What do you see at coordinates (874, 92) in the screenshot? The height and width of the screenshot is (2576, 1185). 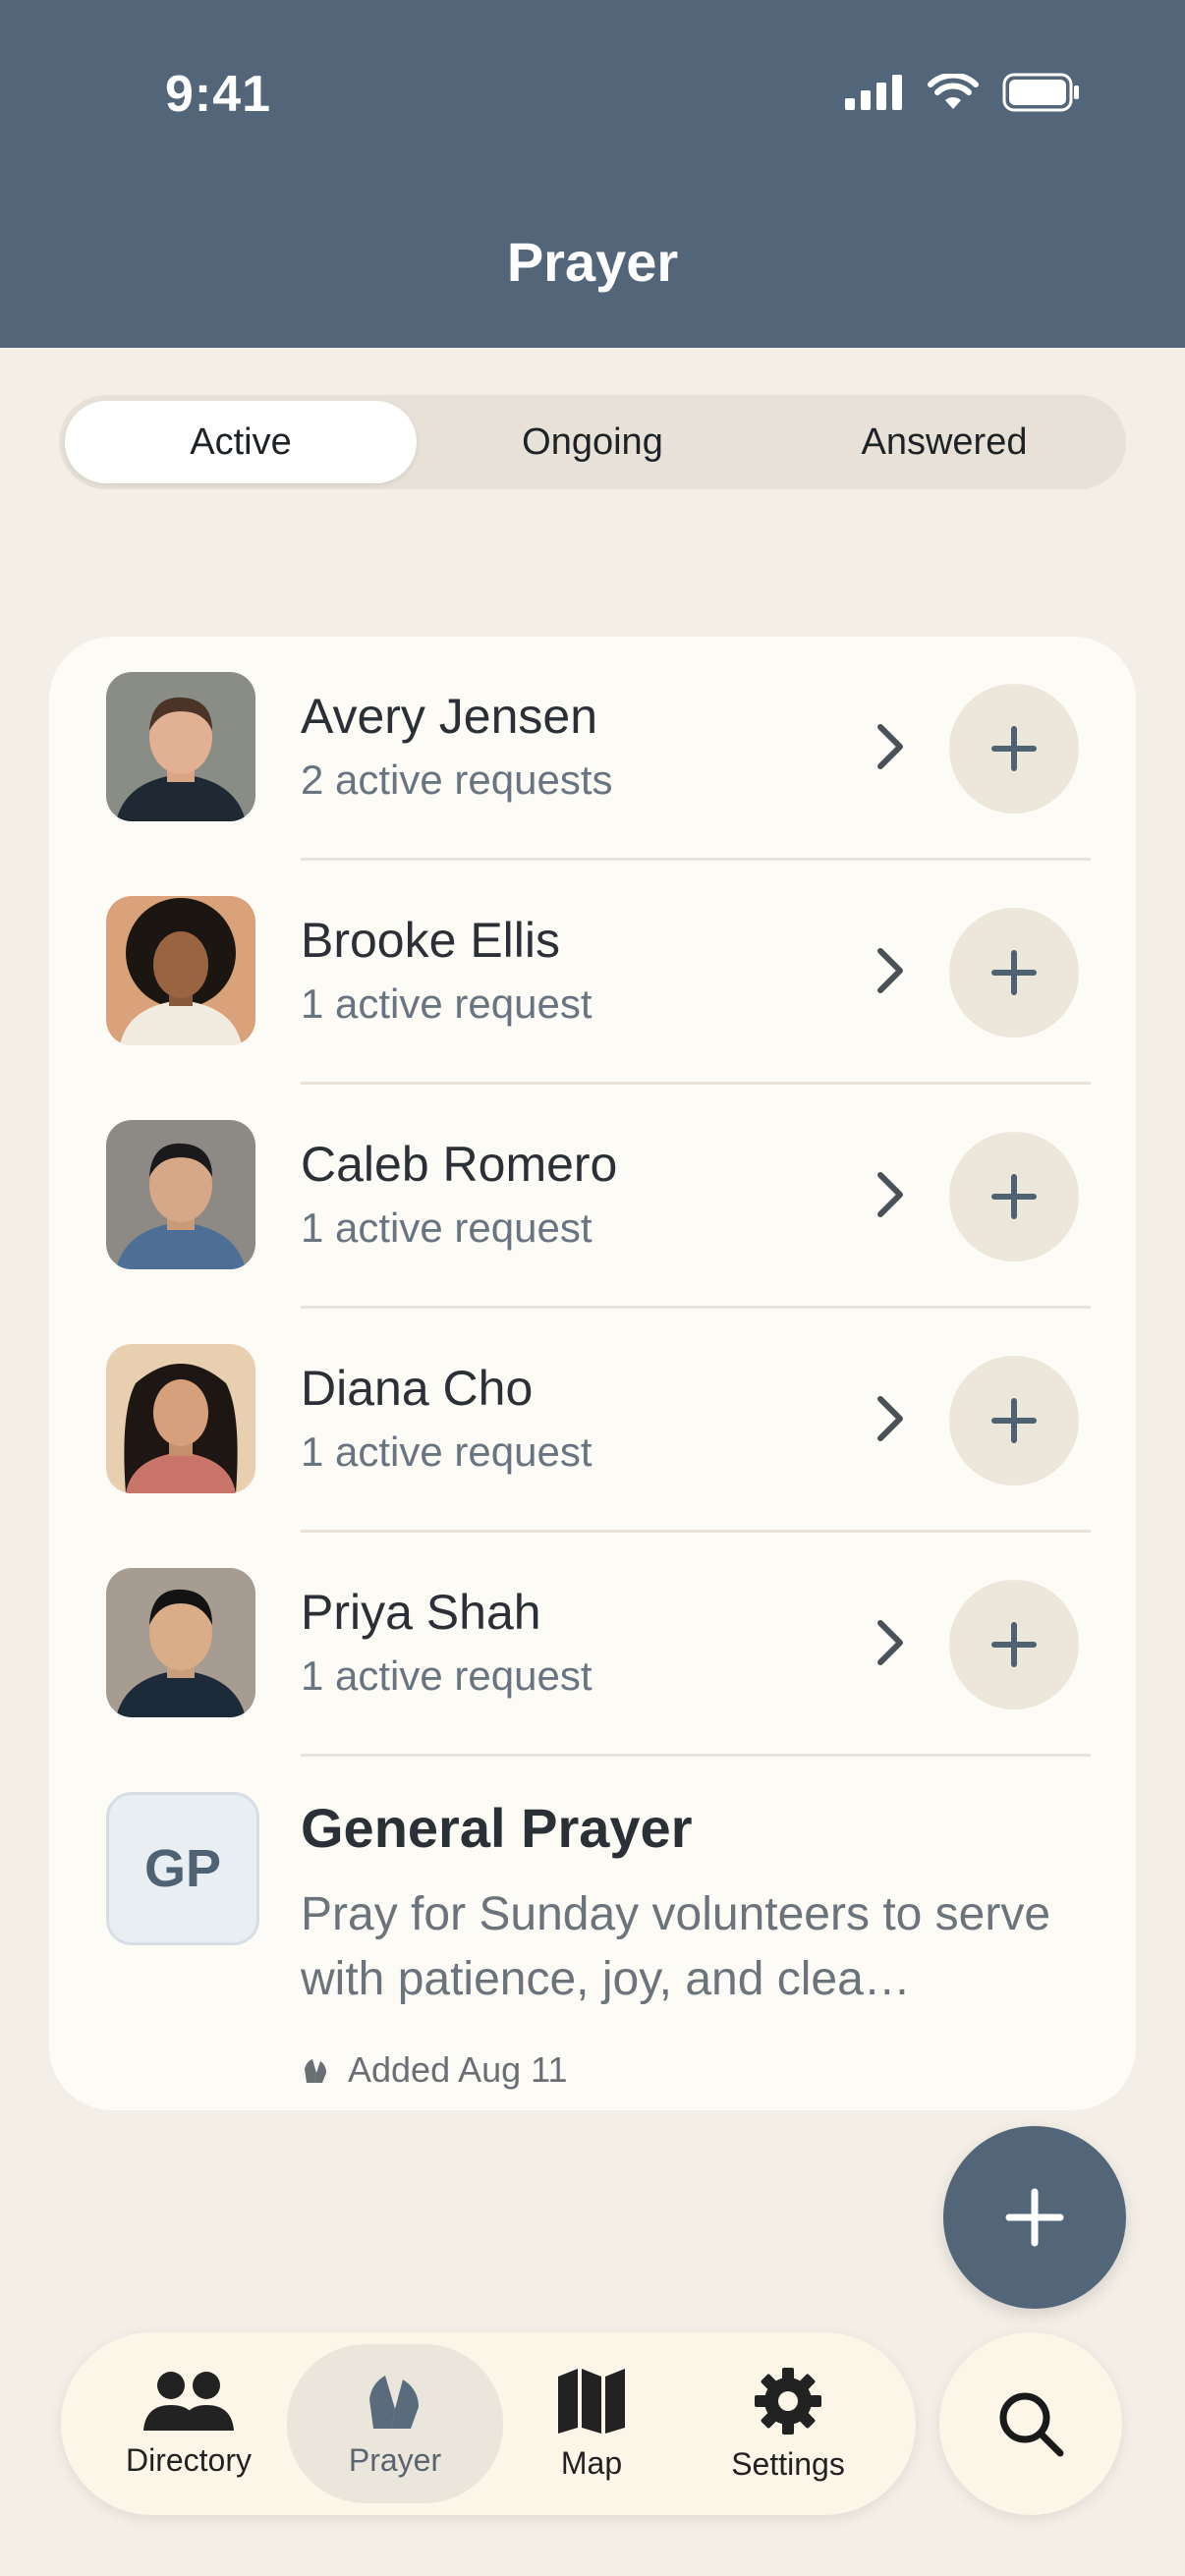 I see `signal-icon` at bounding box center [874, 92].